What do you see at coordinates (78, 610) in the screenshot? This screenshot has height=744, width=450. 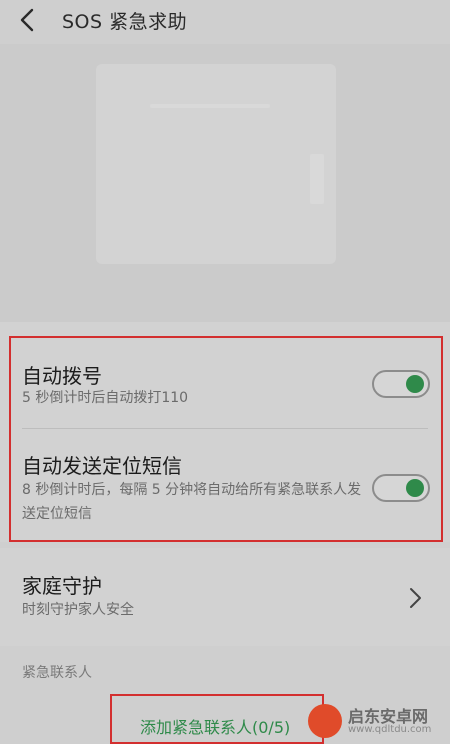 I see `family-guard-subtitle: 时刻守护家人安全` at bounding box center [78, 610].